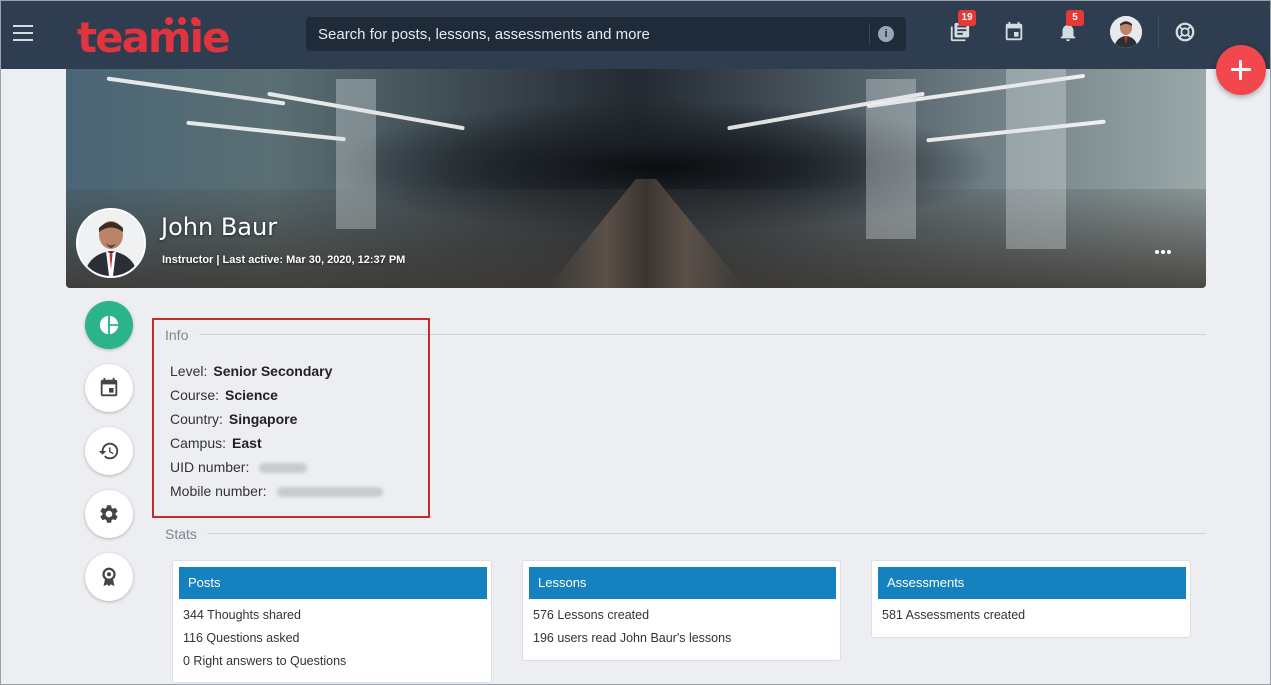  I want to click on add-button, so click(1241, 70).